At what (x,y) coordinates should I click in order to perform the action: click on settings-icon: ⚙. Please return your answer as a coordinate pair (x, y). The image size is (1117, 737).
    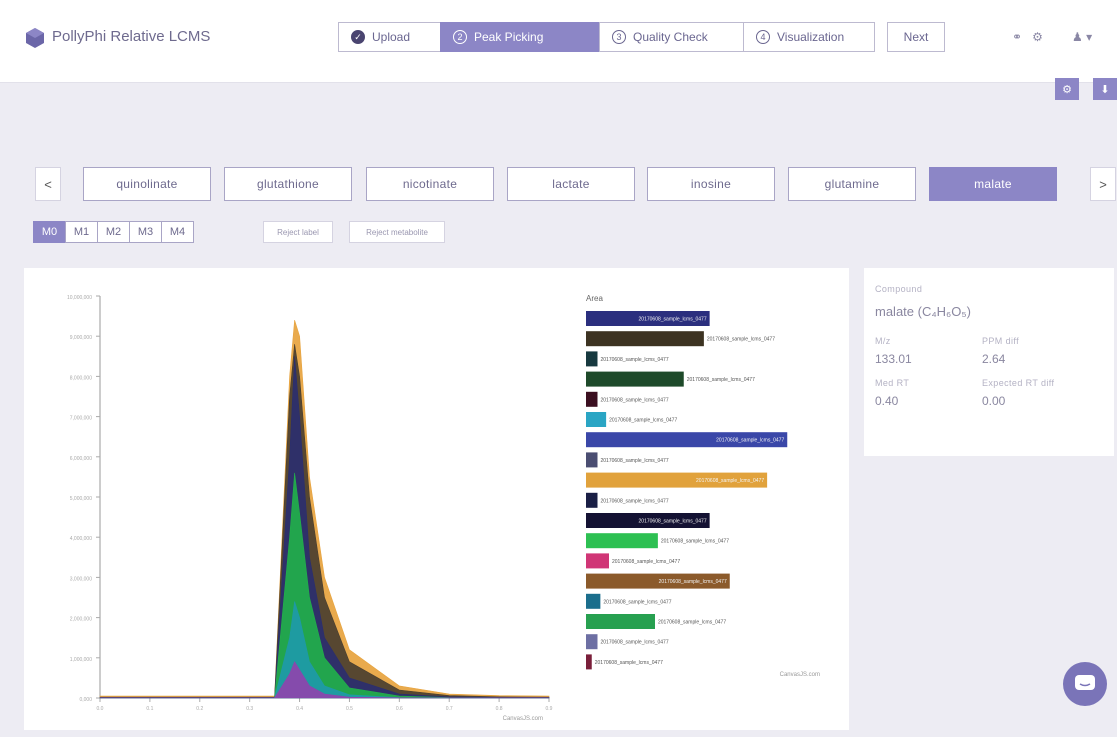
    Looking at the image, I should click on (1037, 37).